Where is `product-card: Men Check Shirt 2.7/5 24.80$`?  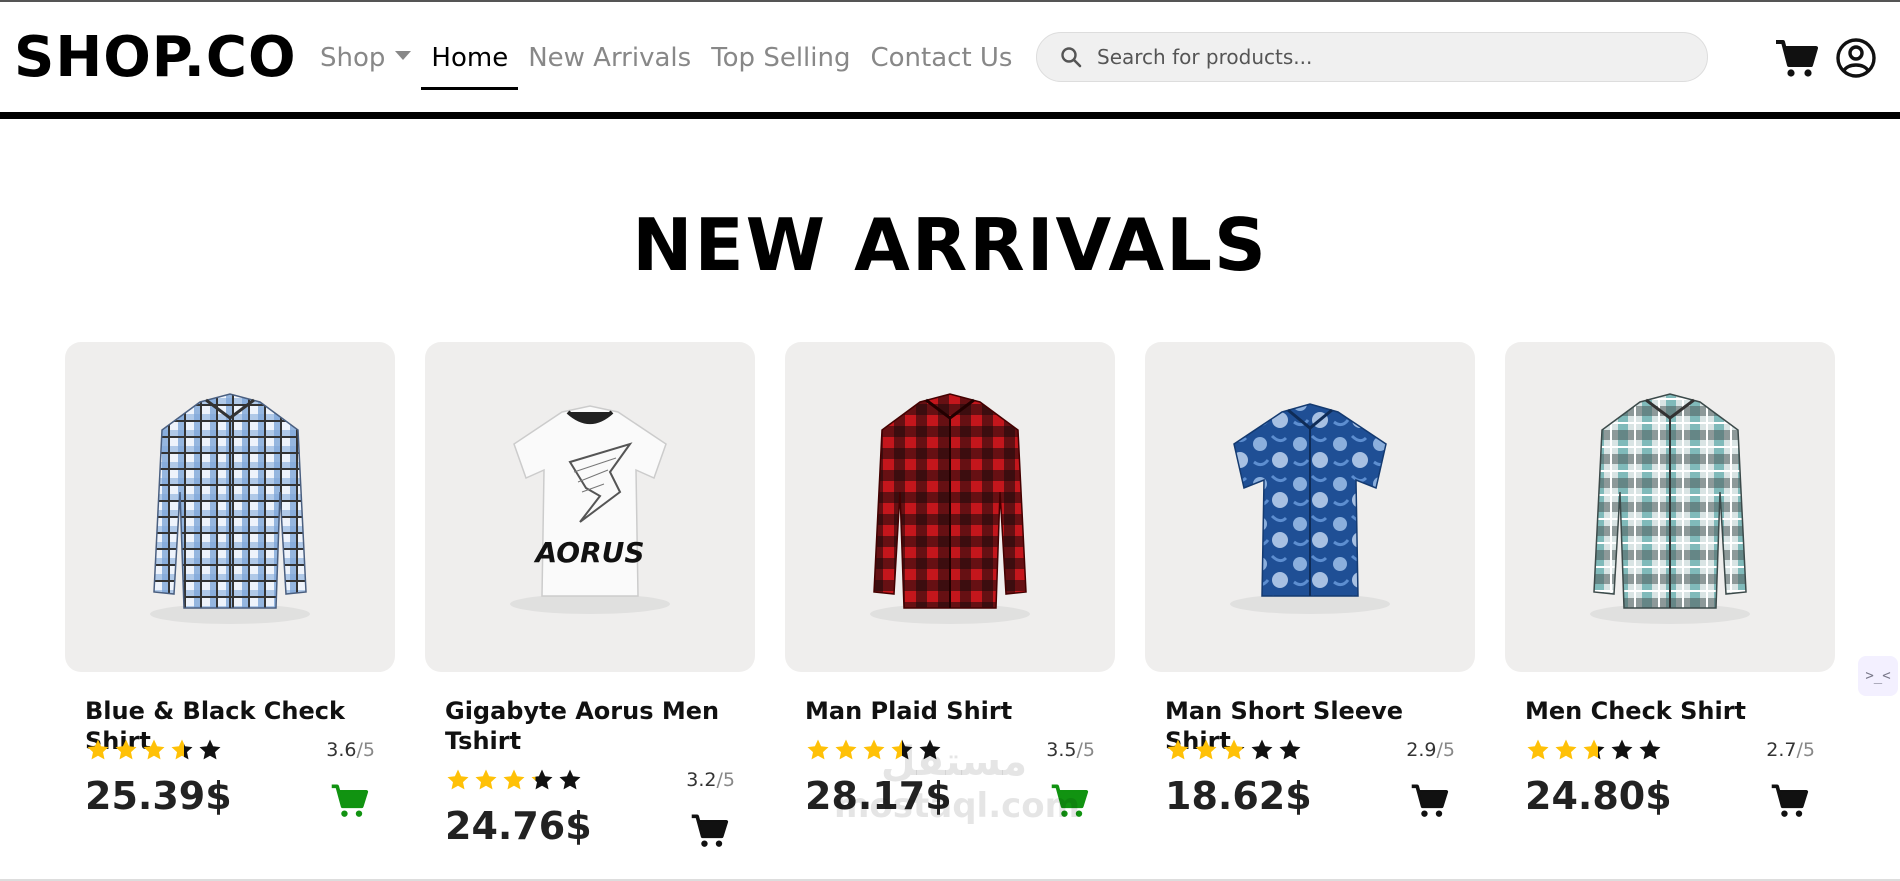
product-card: Men Check Shirt 2.7/5 24.80$ is located at coordinates (1670, 611).